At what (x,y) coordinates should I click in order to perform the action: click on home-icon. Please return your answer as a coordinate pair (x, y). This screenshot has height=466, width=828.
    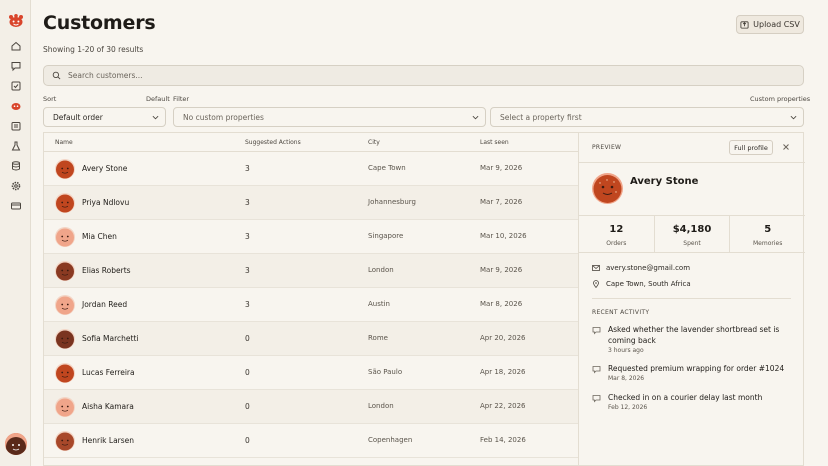
    Looking at the image, I should click on (16, 46).